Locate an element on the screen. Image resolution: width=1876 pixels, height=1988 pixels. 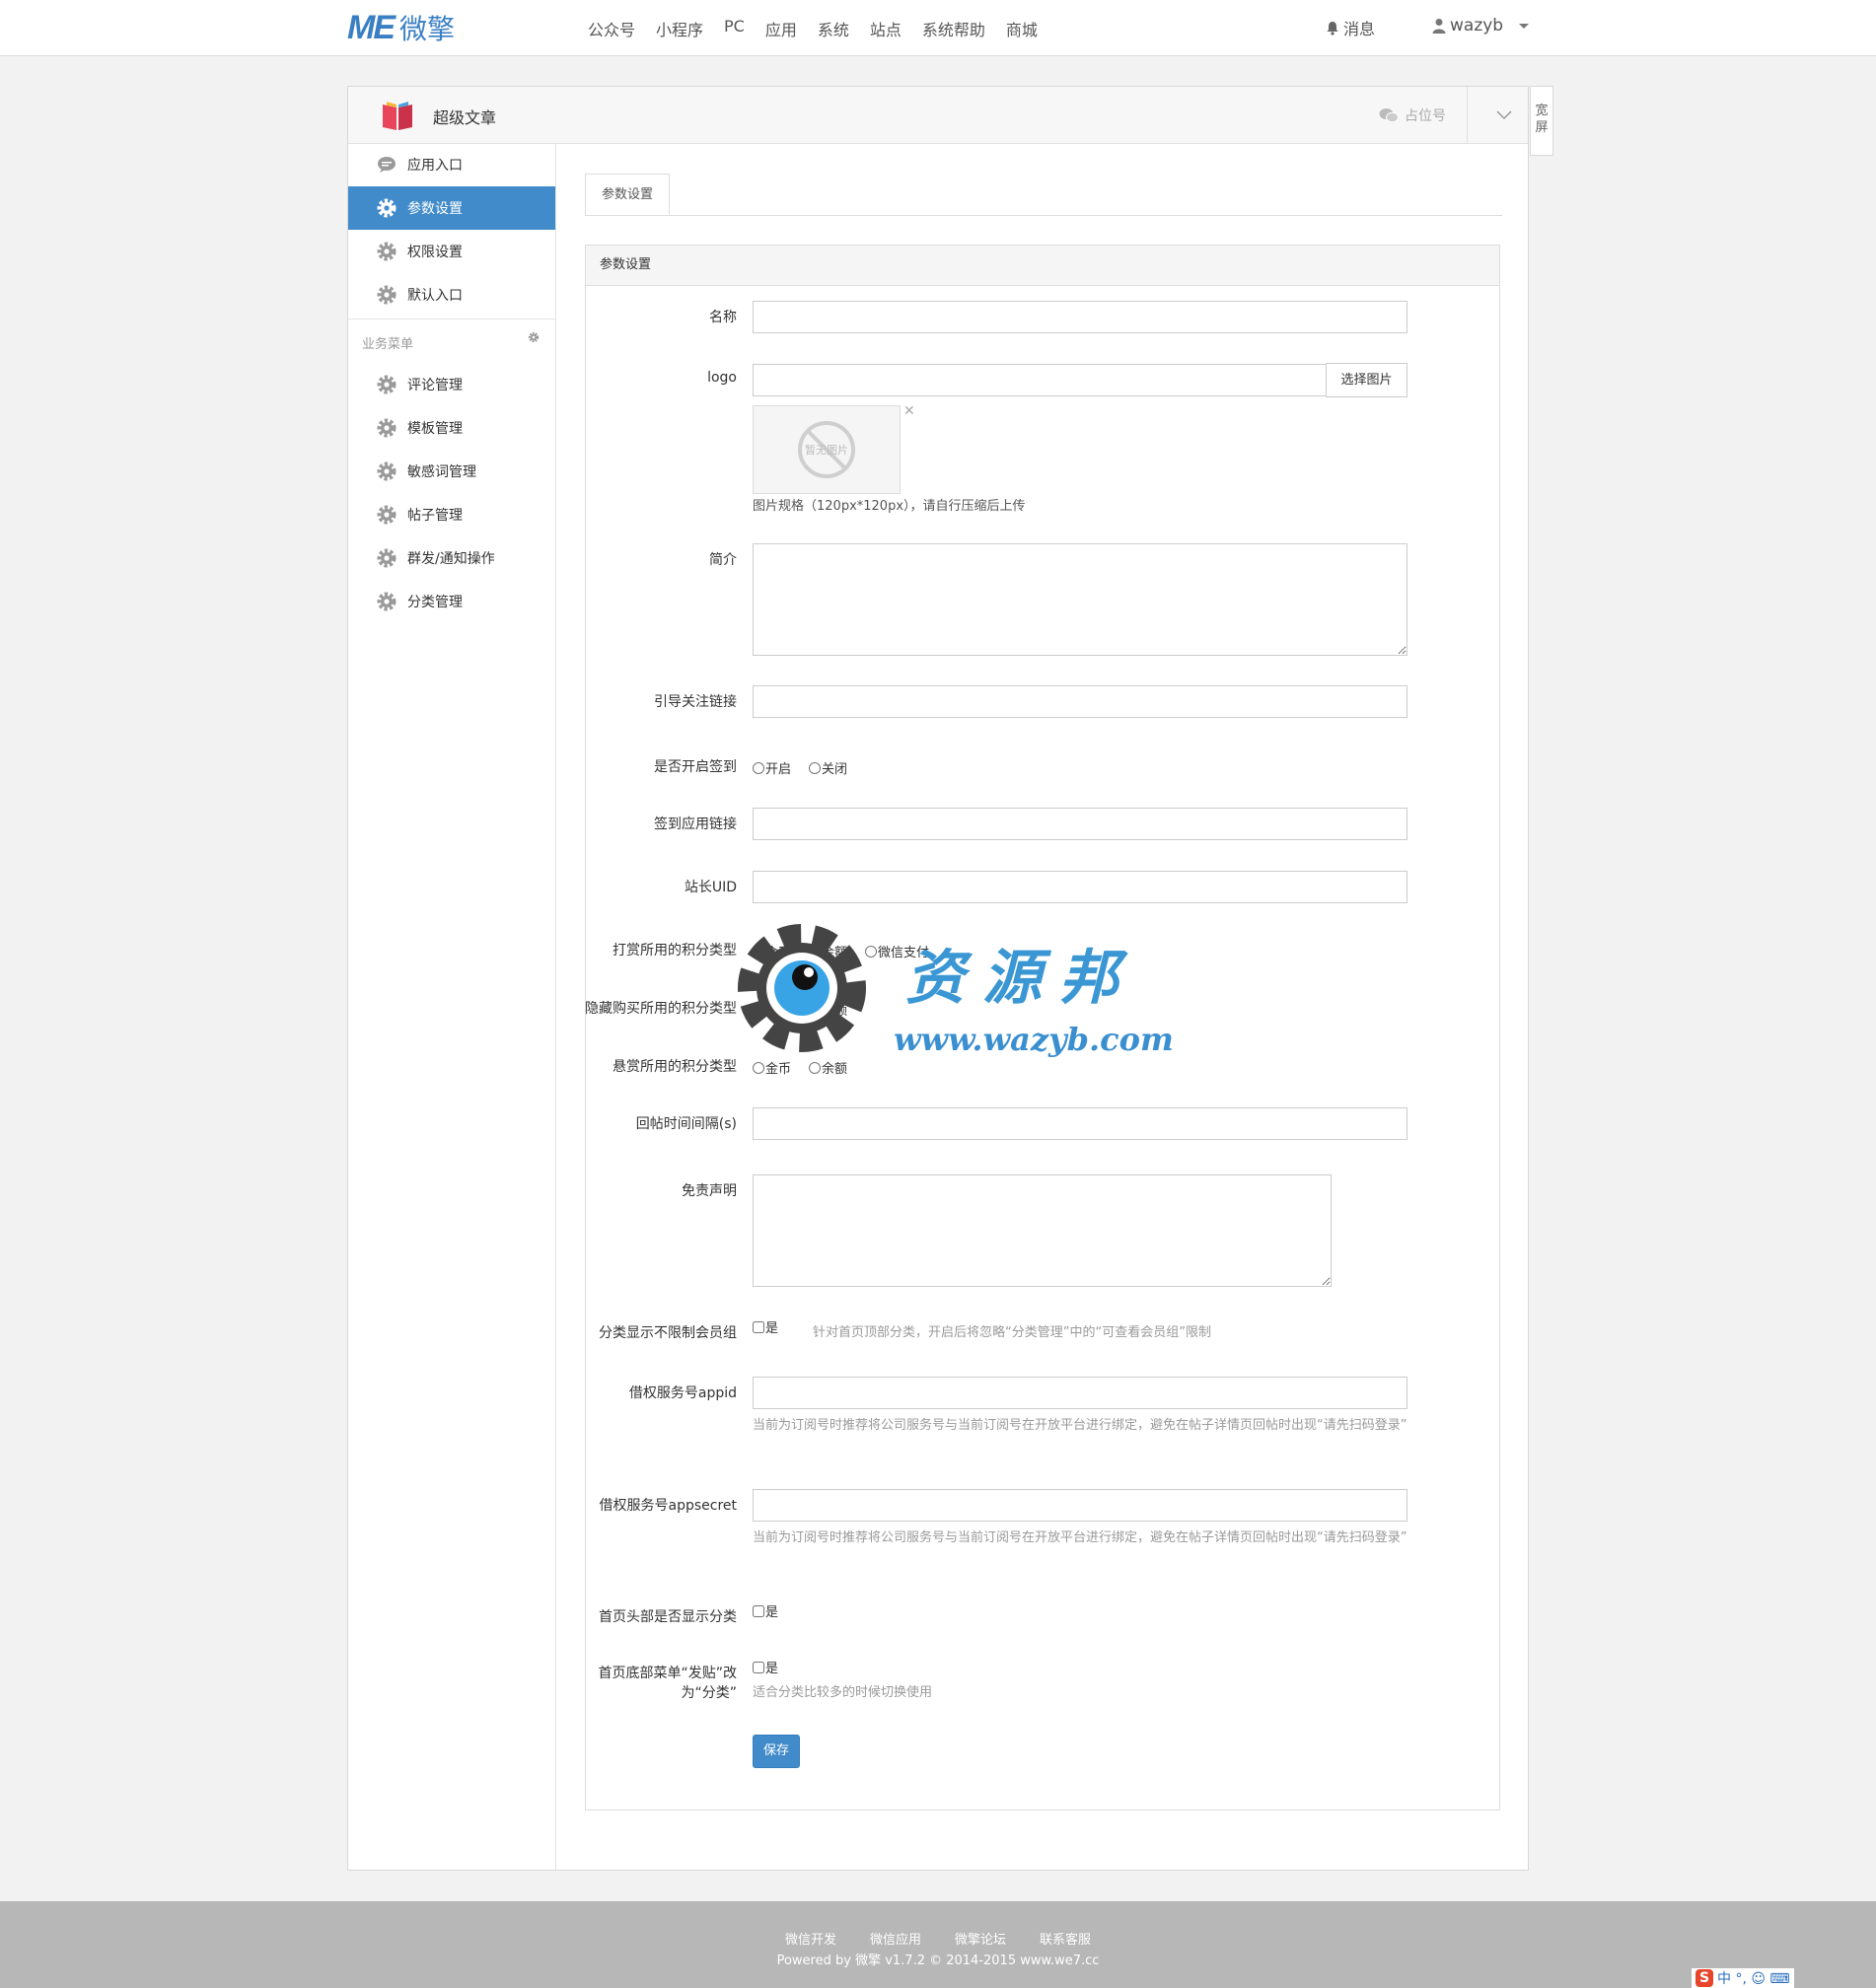
sidebar-section-title: 业务菜单 is located at coordinates (388, 344).